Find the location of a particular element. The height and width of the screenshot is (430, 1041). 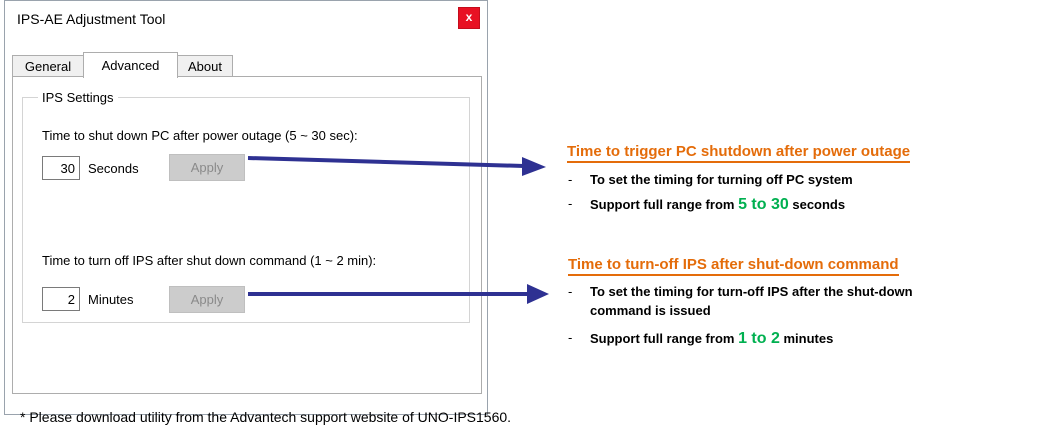

bullet-text-line-2: command is issued is located at coordinates (650, 310).